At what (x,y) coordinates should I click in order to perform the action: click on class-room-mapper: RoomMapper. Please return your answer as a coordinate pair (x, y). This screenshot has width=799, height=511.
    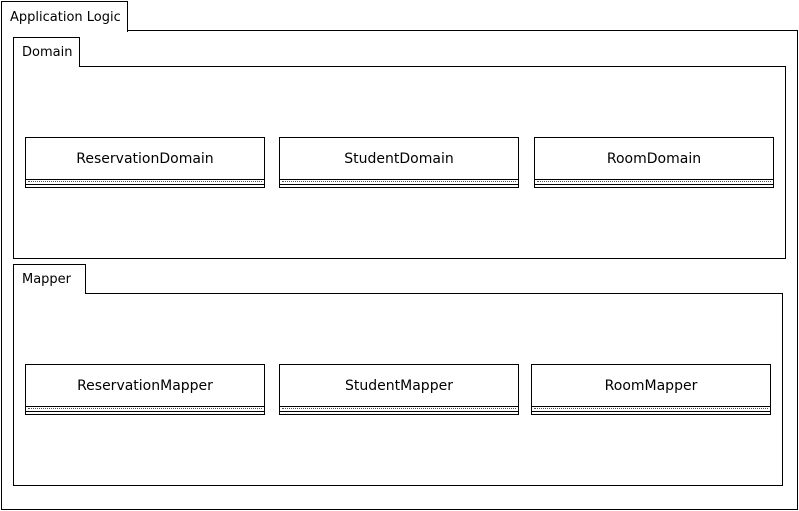
    Looking at the image, I should click on (651, 389).